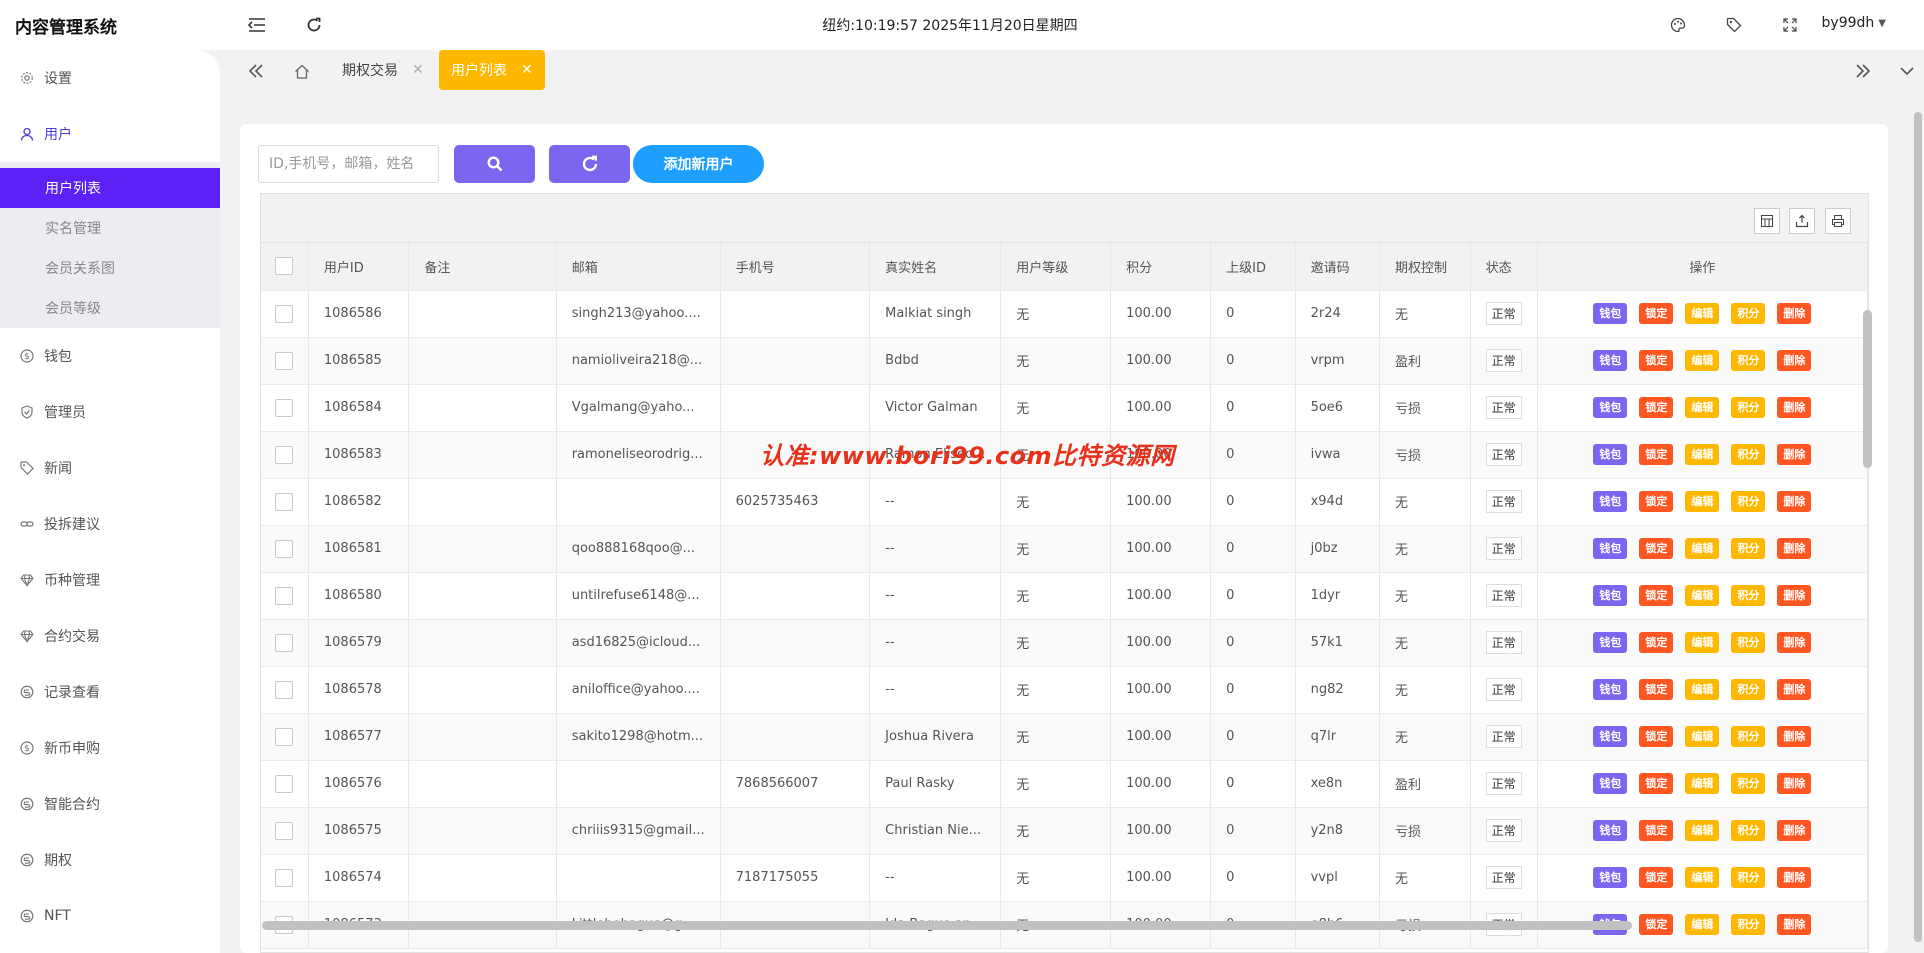 The height and width of the screenshot is (953, 1924). What do you see at coordinates (1161, 267) in the screenshot?
I see `col-points: 积分` at bounding box center [1161, 267].